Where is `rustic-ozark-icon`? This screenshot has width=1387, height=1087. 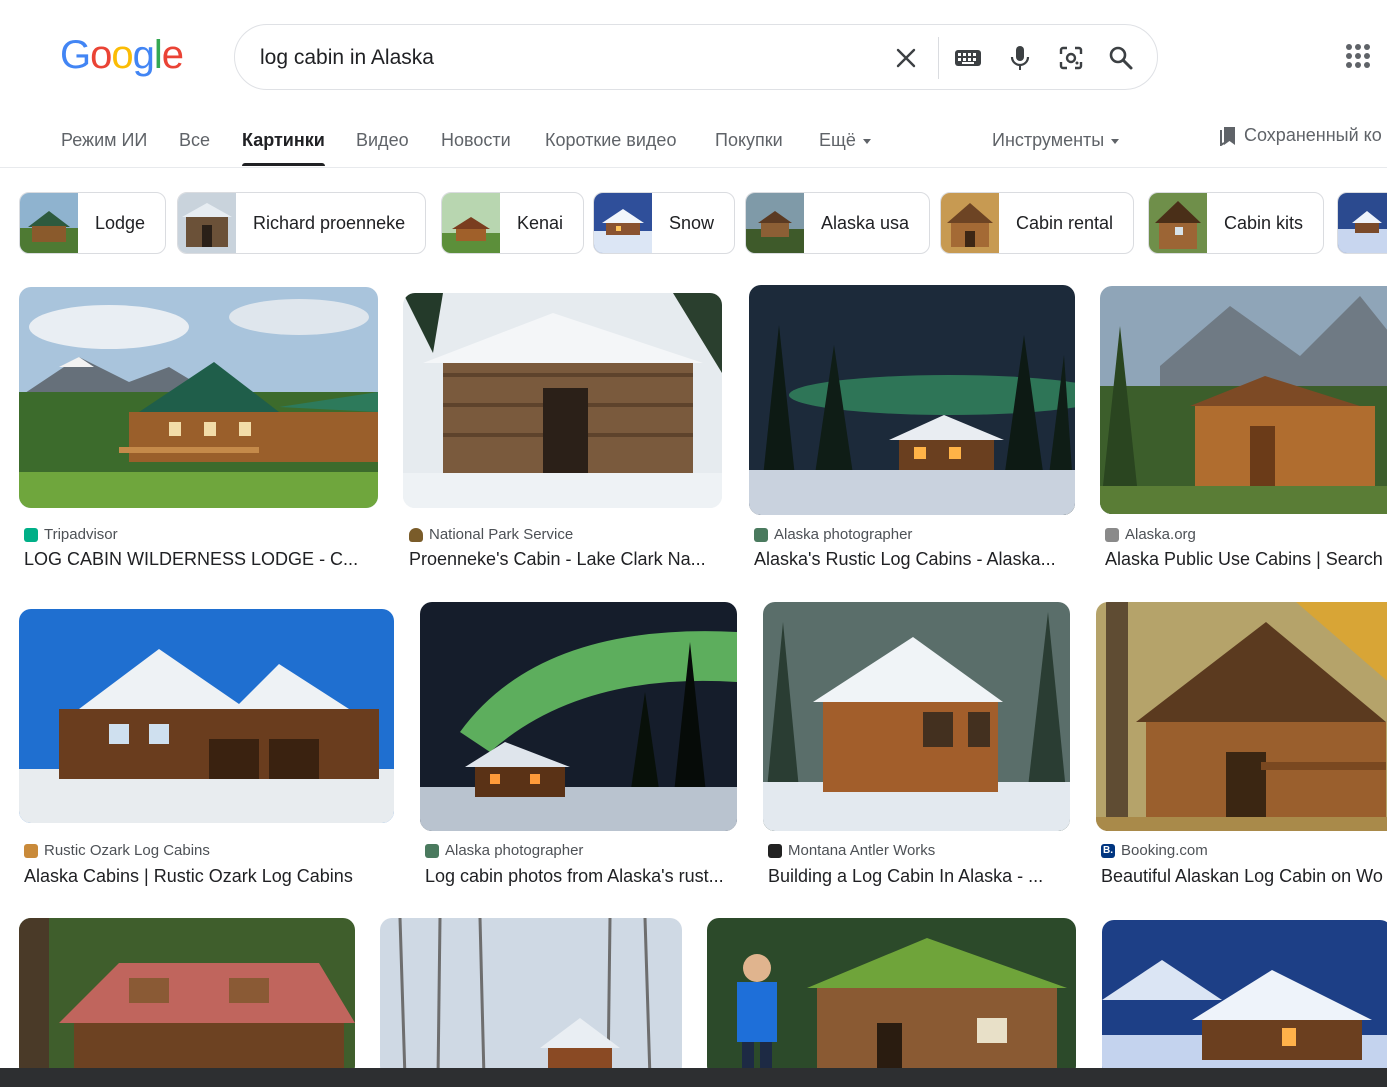
rustic-ozark-icon is located at coordinates (31, 850).